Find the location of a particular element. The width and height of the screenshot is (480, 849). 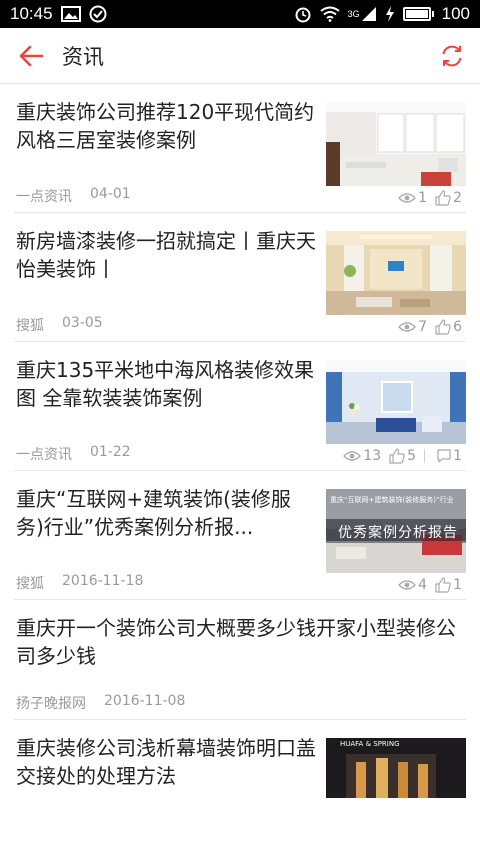

comment-count: 1 is located at coordinates (457, 456).